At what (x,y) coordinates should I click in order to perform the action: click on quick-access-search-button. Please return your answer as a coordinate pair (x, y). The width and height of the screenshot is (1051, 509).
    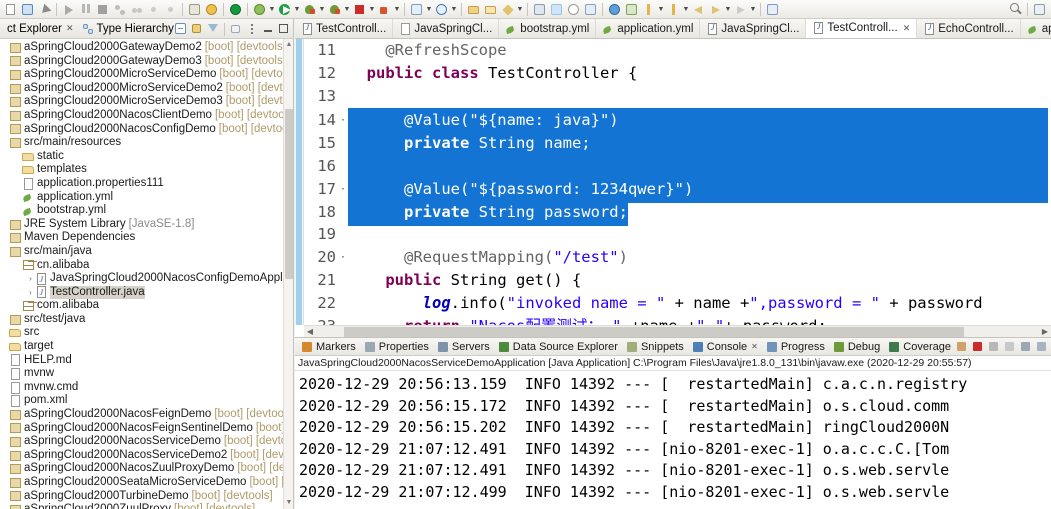
    Looking at the image, I should click on (1015, 9).